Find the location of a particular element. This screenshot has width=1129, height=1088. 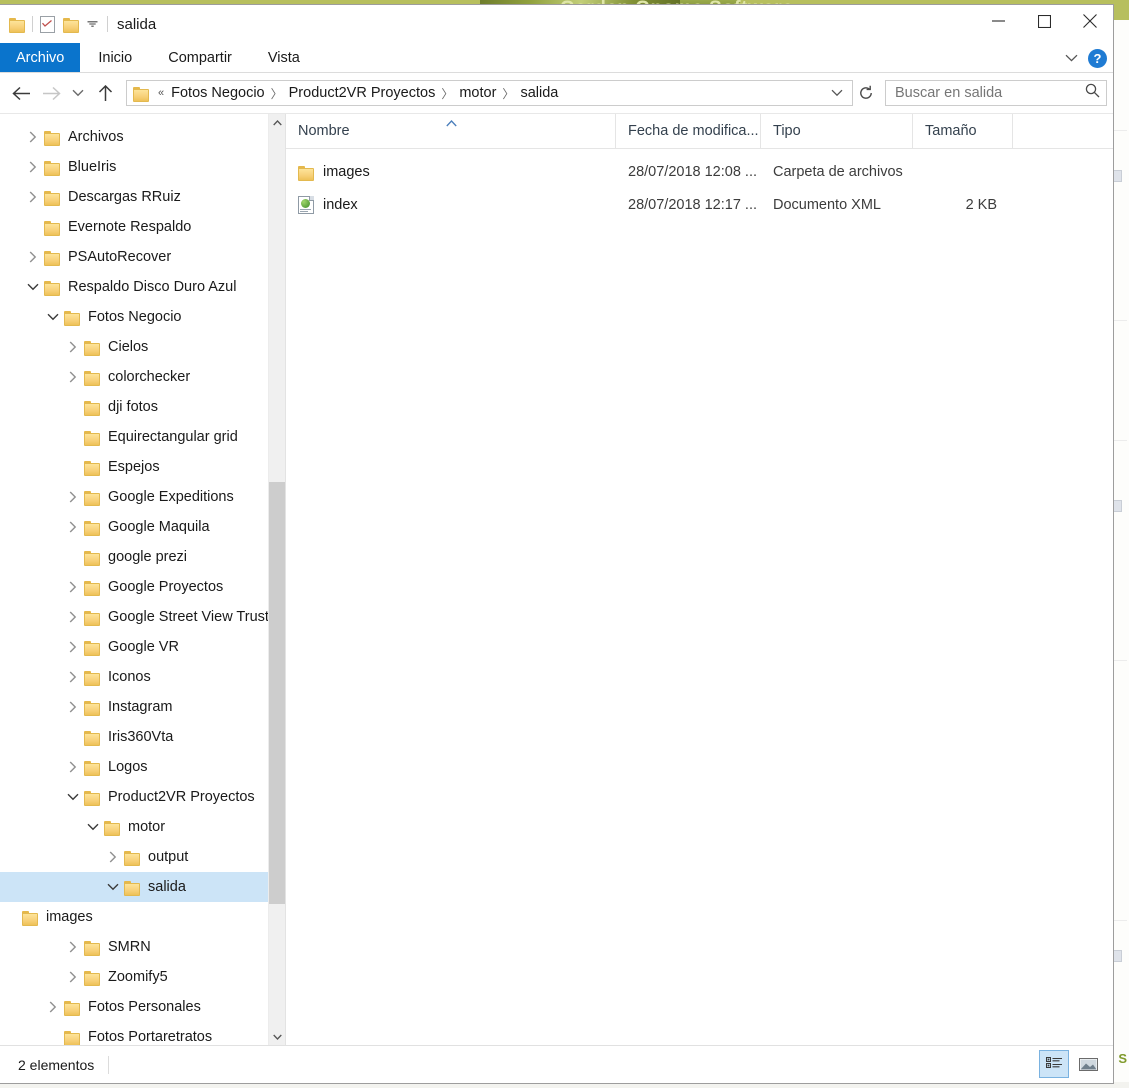

sidebar-item-google-street-view-trusted: Google Street View Trusted is located at coordinates (142, 617).